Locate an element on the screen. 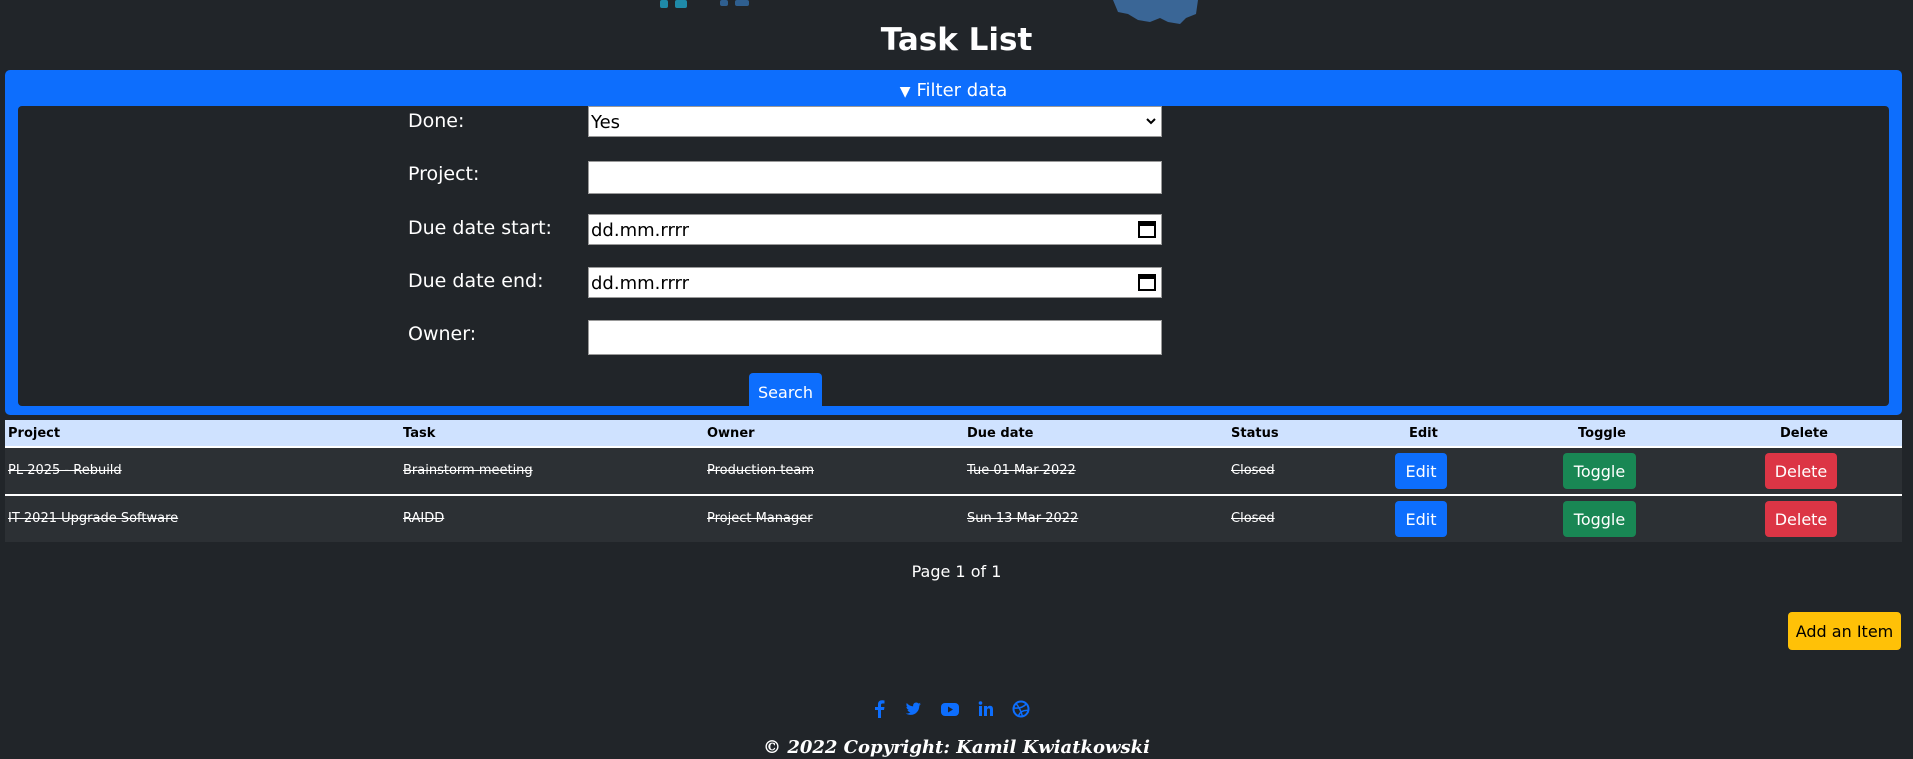  add-item-button: Add an Item is located at coordinates (1844, 631).